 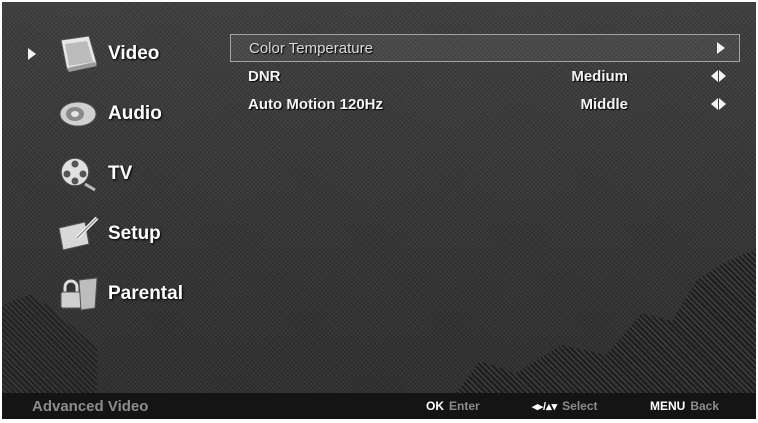 What do you see at coordinates (78, 294) in the screenshot?
I see `parental-lock-icon` at bounding box center [78, 294].